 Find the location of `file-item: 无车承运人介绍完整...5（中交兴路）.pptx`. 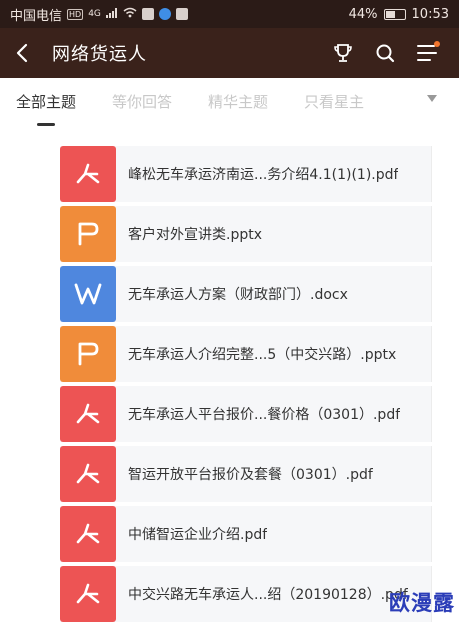

file-item: 无车承运人介绍完整...5（中交兴路）.pptx is located at coordinates (246, 354).